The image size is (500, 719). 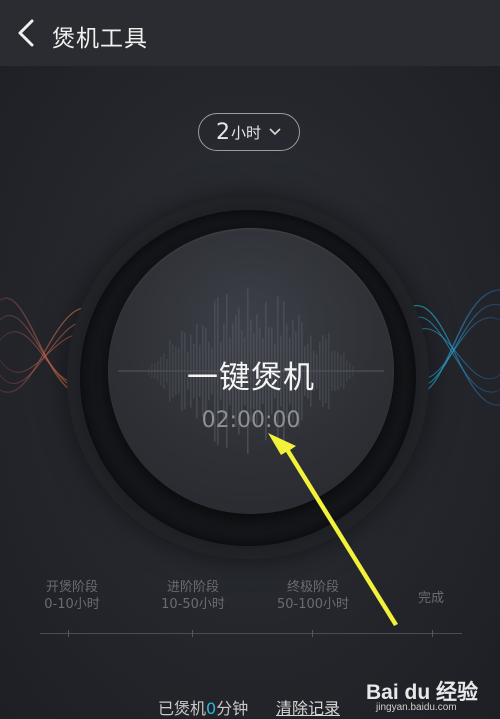 What do you see at coordinates (232, 708) in the screenshot?
I see `burned-suffix: 分钟` at bounding box center [232, 708].